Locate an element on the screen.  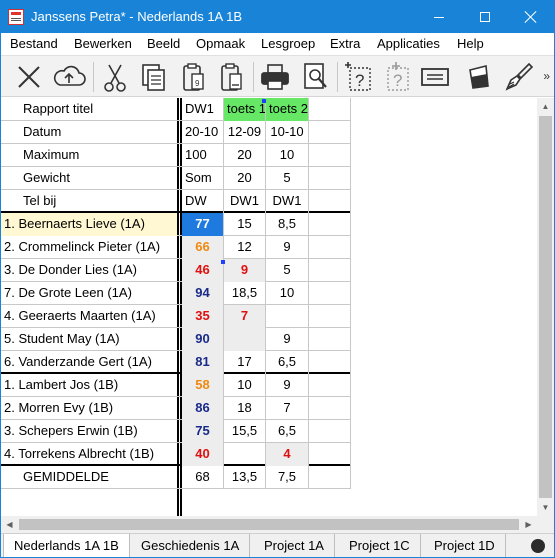
toolbar-overflow-button: » is located at coordinates (546, 76).